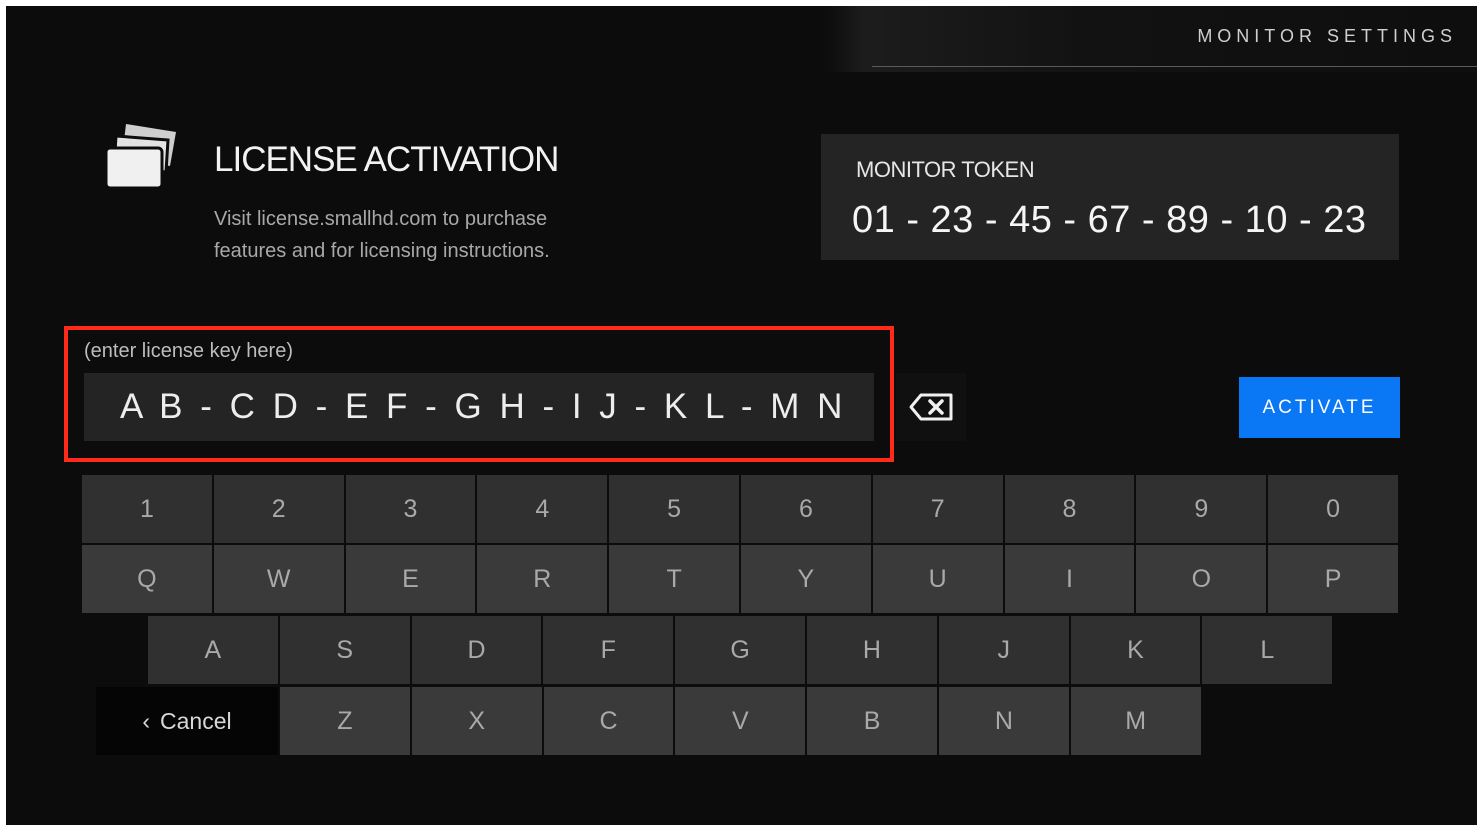  What do you see at coordinates (146, 720) in the screenshot?
I see `chevron-left-icon: ‹` at bounding box center [146, 720].